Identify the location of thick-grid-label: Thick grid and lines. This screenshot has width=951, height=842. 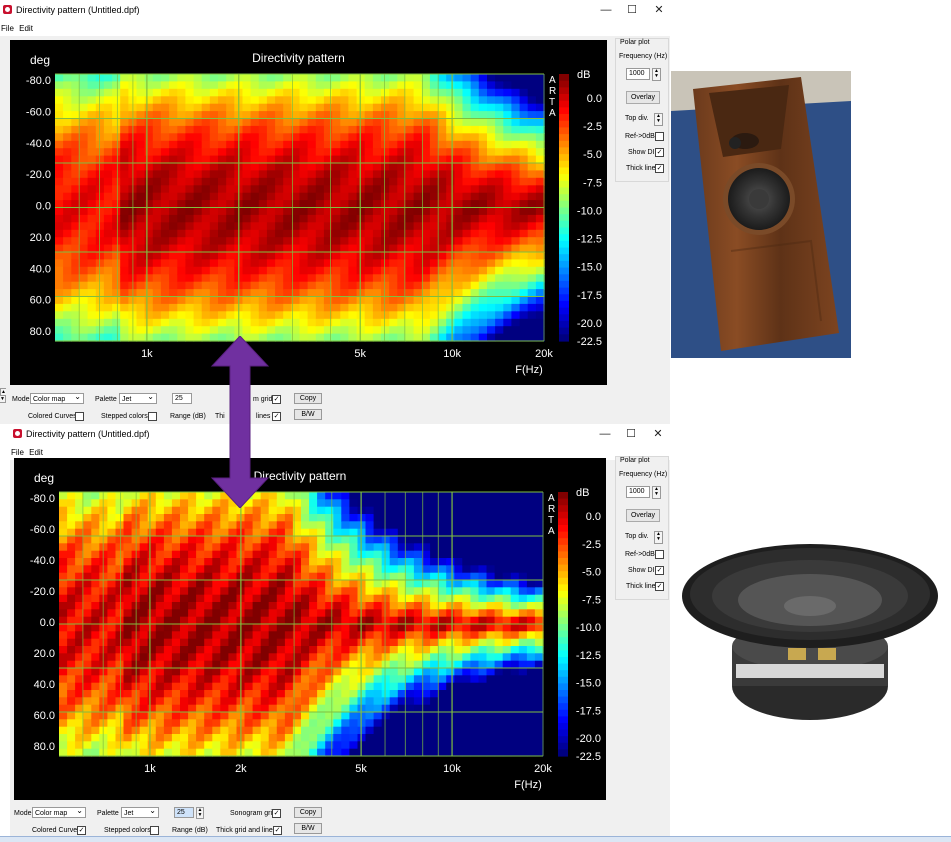
(246, 830).